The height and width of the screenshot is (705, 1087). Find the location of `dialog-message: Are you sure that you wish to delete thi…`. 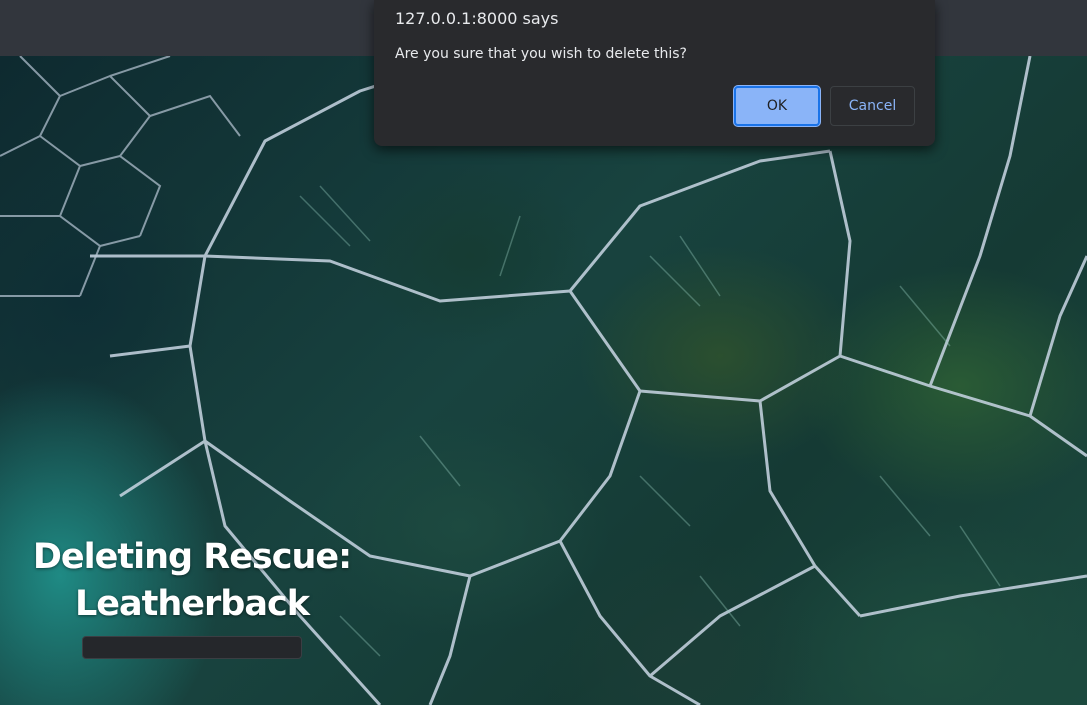

dialog-message: Are you sure that you wish to delete thi… is located at coordinates (541, 54).